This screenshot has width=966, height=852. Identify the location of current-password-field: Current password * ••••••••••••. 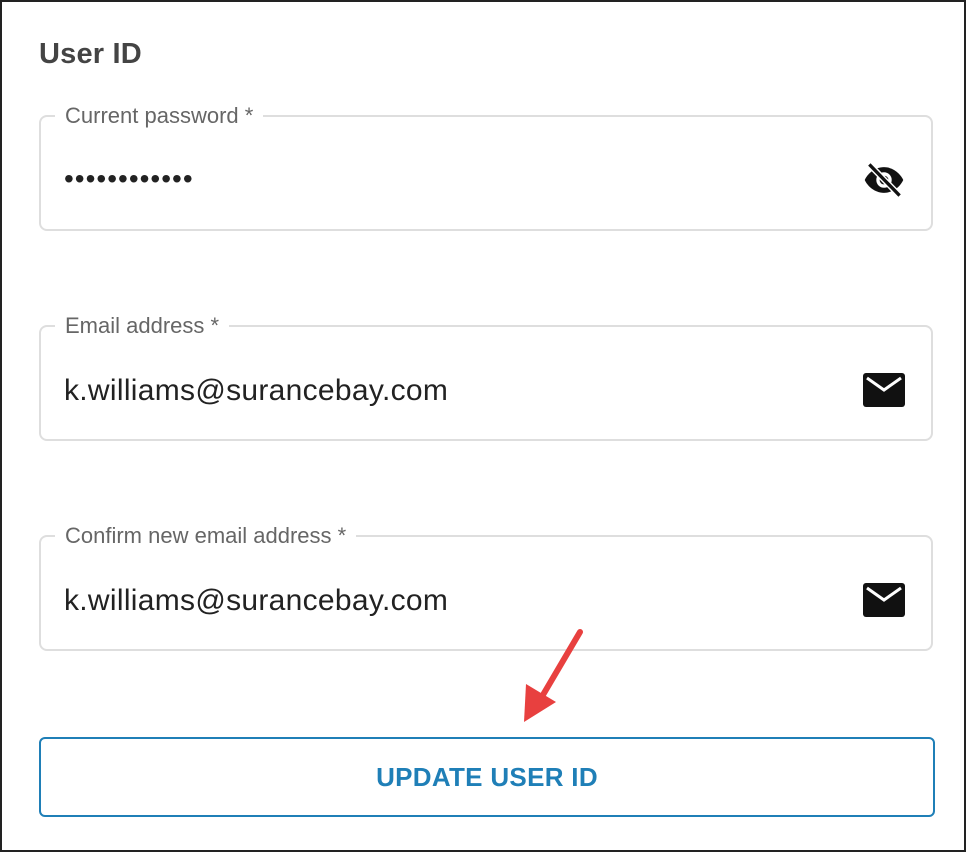
(486, 166).